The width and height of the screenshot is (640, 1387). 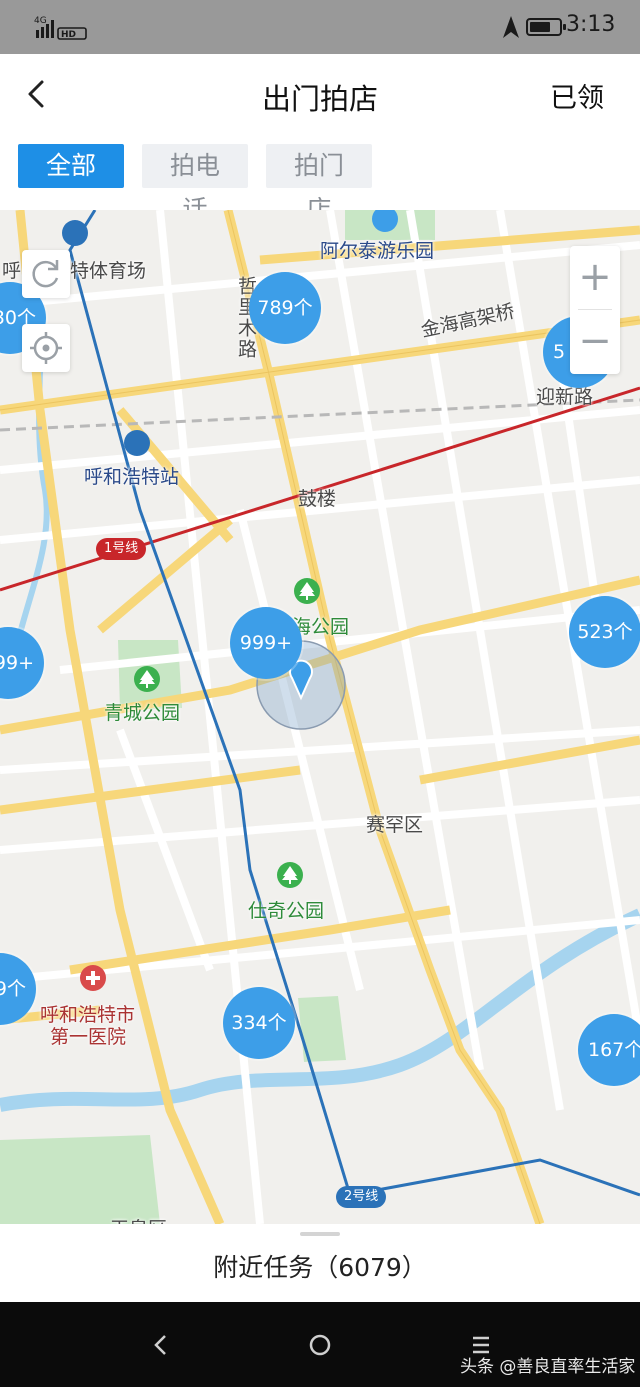 I want to click on locate-icon, so click(x=46, y=348).